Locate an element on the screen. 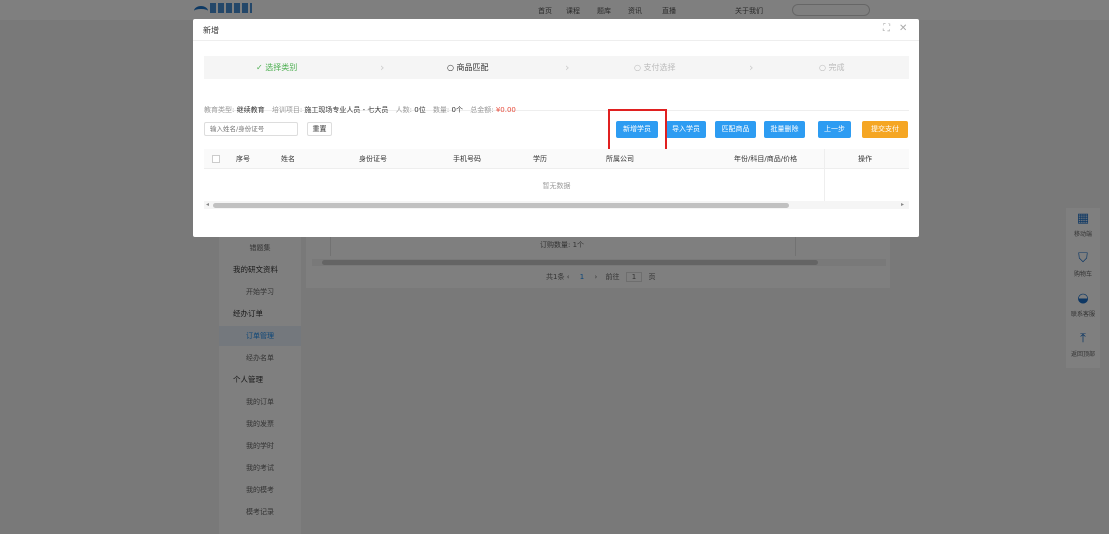 Image resolution: width=1109 pixels, height=534 pixels. col-phone: 手机号码 is located at coordinates (467, 159).